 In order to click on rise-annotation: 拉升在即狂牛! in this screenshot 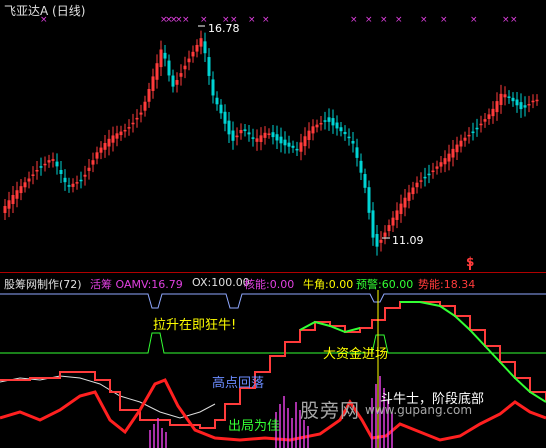, I will do `click(195, 325)`.